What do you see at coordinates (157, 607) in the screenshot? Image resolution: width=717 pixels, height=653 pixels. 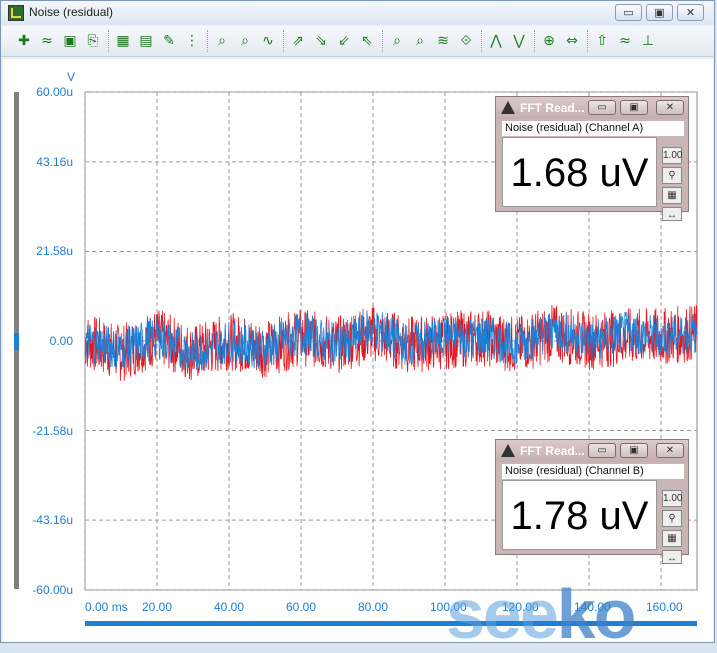 I see `x-tick-label: 20.00` at bounding box center [157, 607].